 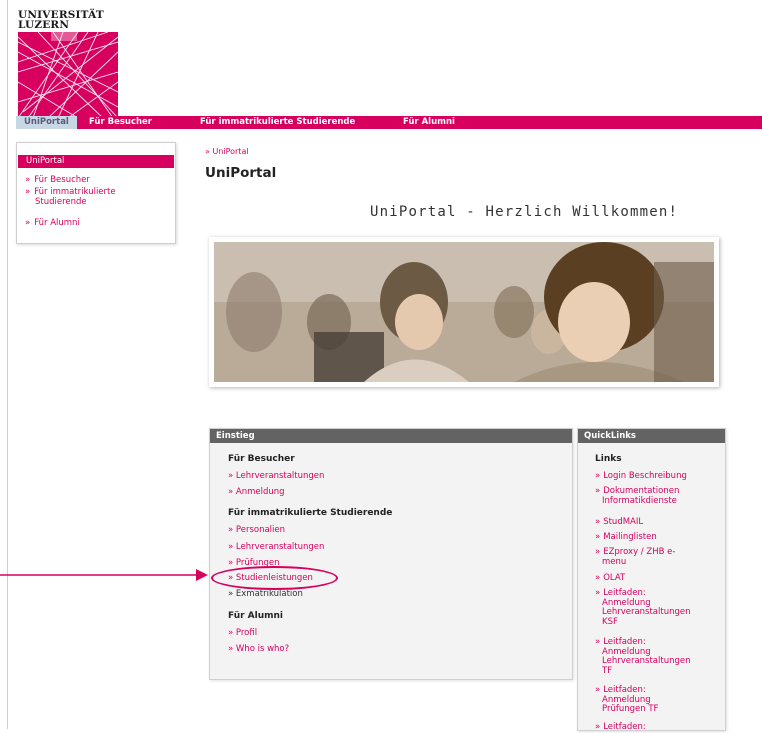 I want to click on breadcrumb: » UniPortal, so click(x=227, y=151).